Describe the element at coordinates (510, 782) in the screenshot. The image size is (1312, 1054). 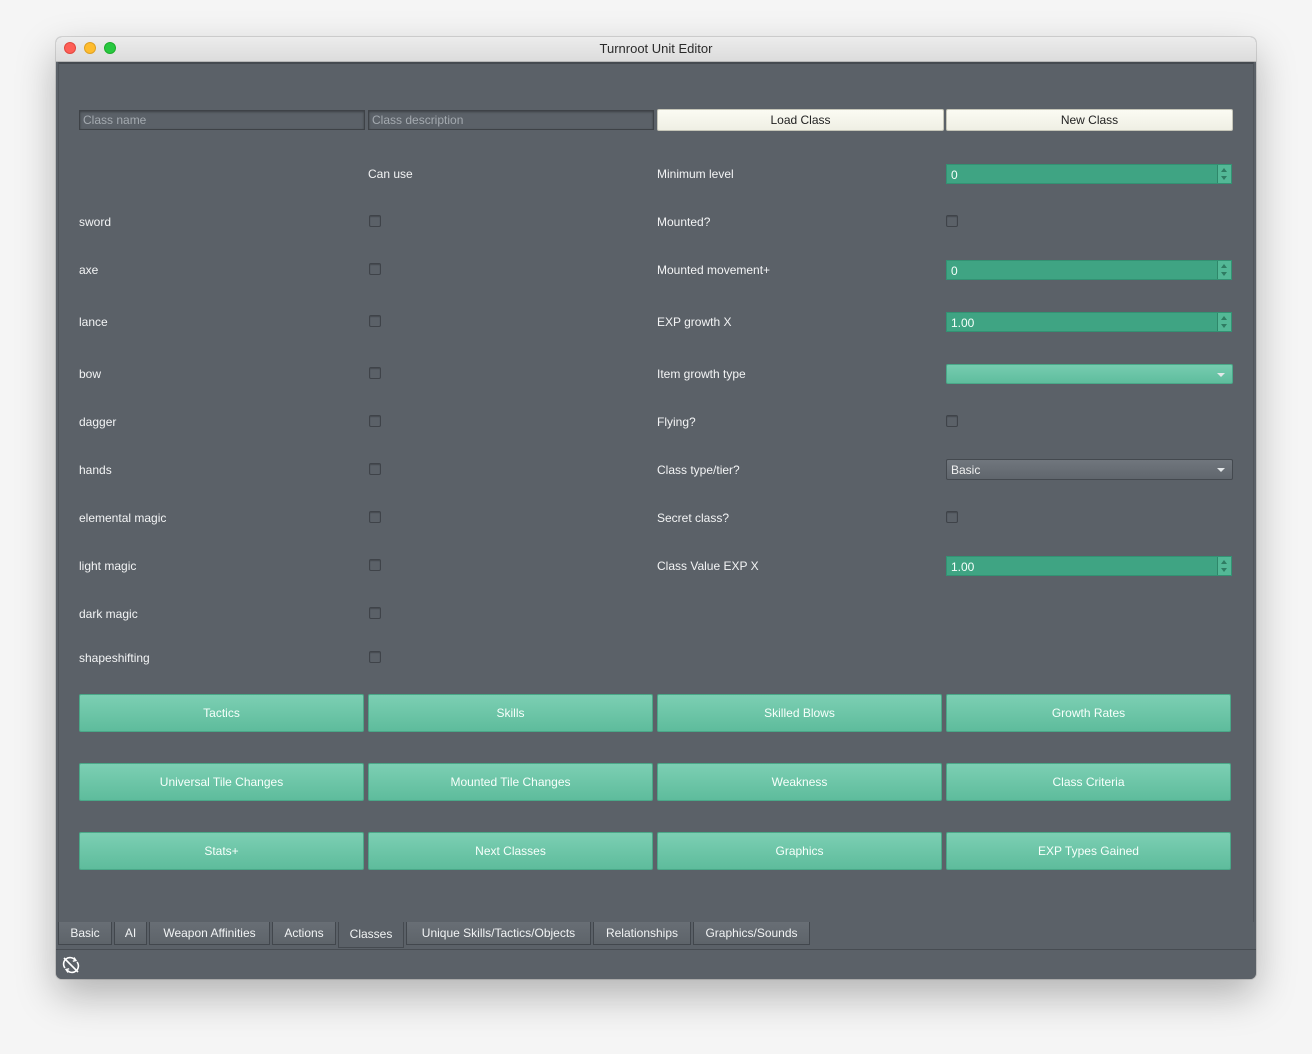
I see `mounted-tile-changes-button: Mounted Tile Changes` at that location.